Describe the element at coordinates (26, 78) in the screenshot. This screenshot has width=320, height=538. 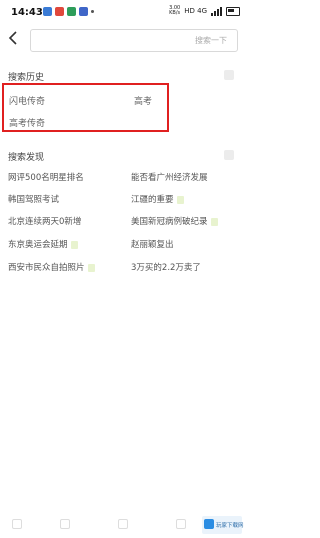
I see `history-title: 搜索历史` at that location.